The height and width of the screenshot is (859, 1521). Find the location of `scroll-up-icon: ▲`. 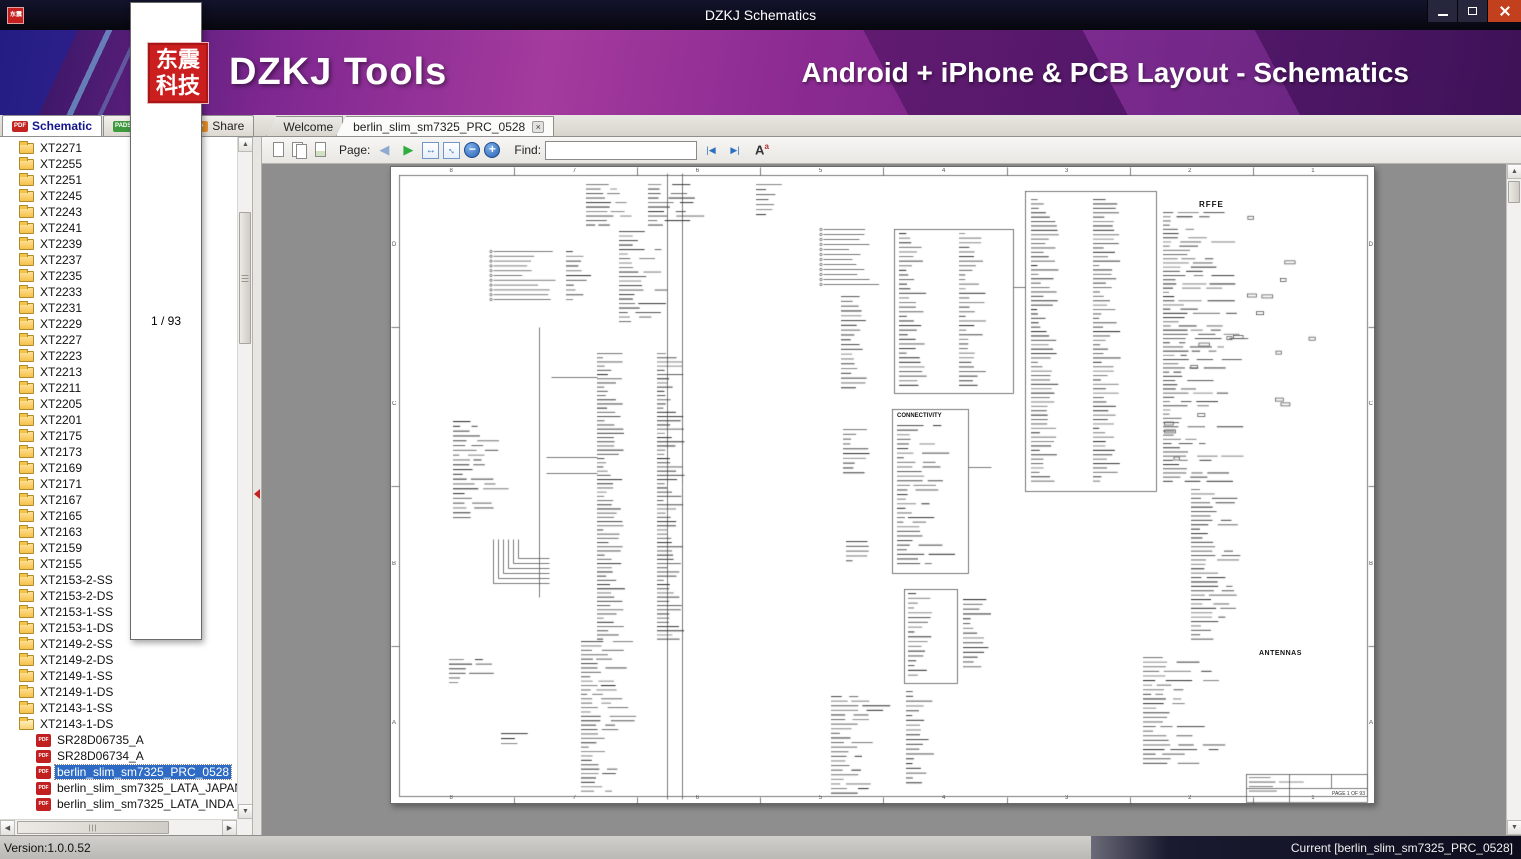

scroll-up-icon: ▲ is located at coordinates (245, 144).